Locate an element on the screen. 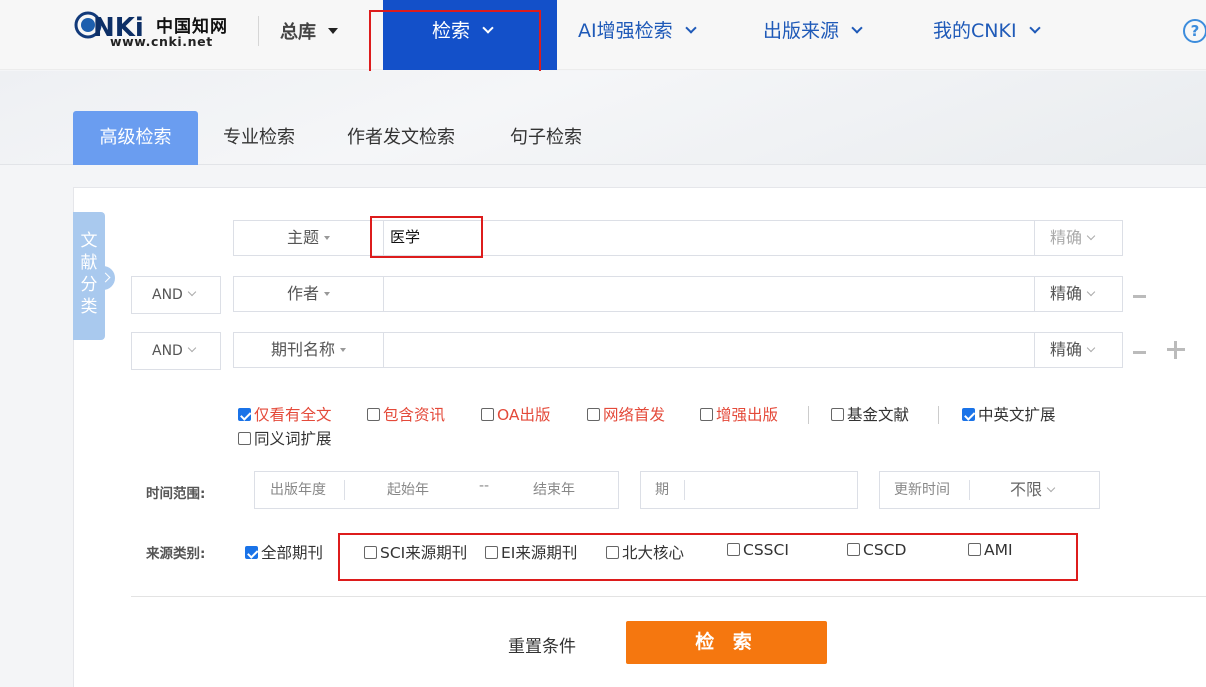 The height and width of the screenshot is (687, 1206). source-ei: EI来源期刊 is located at coordinates (531, 552).